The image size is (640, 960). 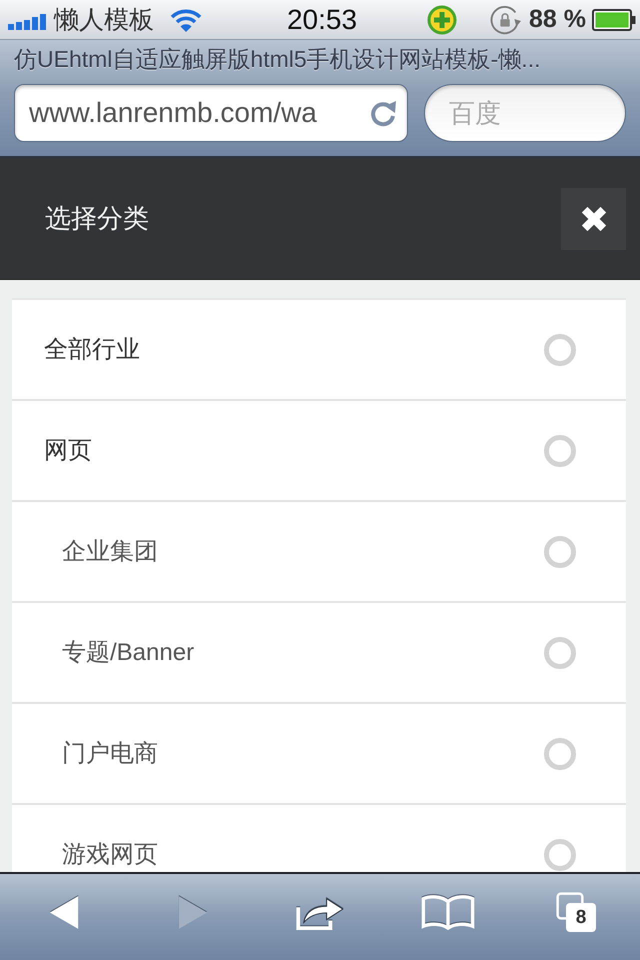 What do you see at coordinates (322, 20) in the screenshot?
I see `clock-time: 20:53` at bounding box center [322, 20].